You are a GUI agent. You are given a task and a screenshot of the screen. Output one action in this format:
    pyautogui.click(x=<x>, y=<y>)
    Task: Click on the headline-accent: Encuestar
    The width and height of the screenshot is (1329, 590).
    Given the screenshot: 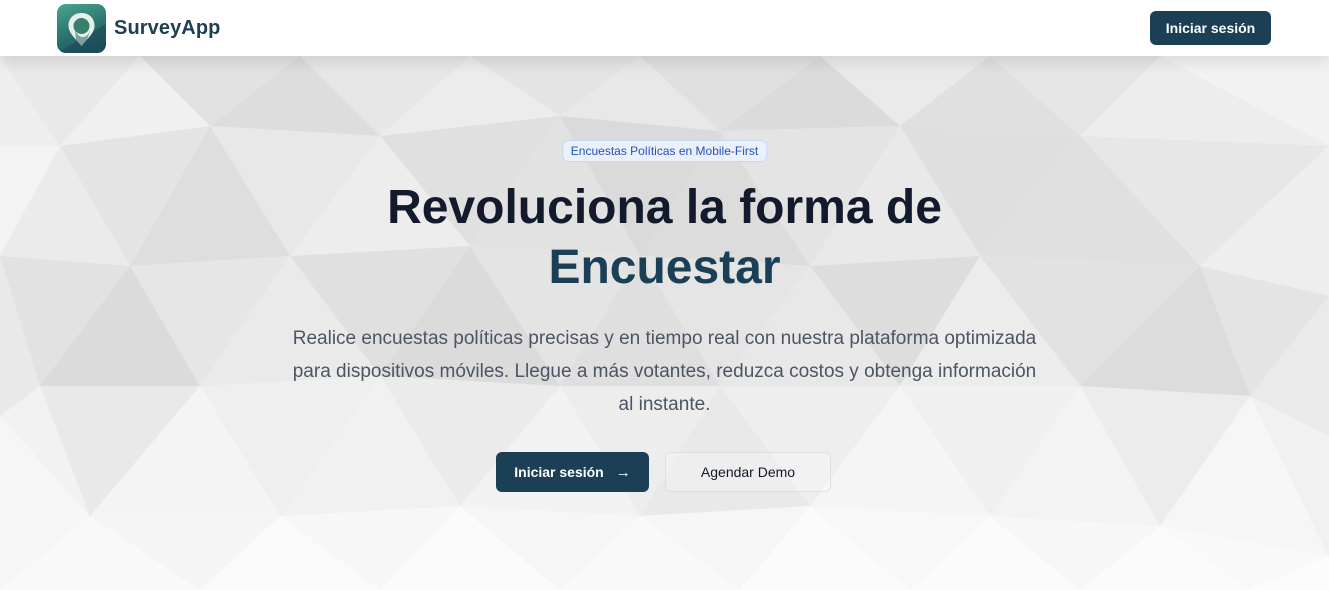 What is the action you would take?
    pyautogui.click(x=664, y=267)
    